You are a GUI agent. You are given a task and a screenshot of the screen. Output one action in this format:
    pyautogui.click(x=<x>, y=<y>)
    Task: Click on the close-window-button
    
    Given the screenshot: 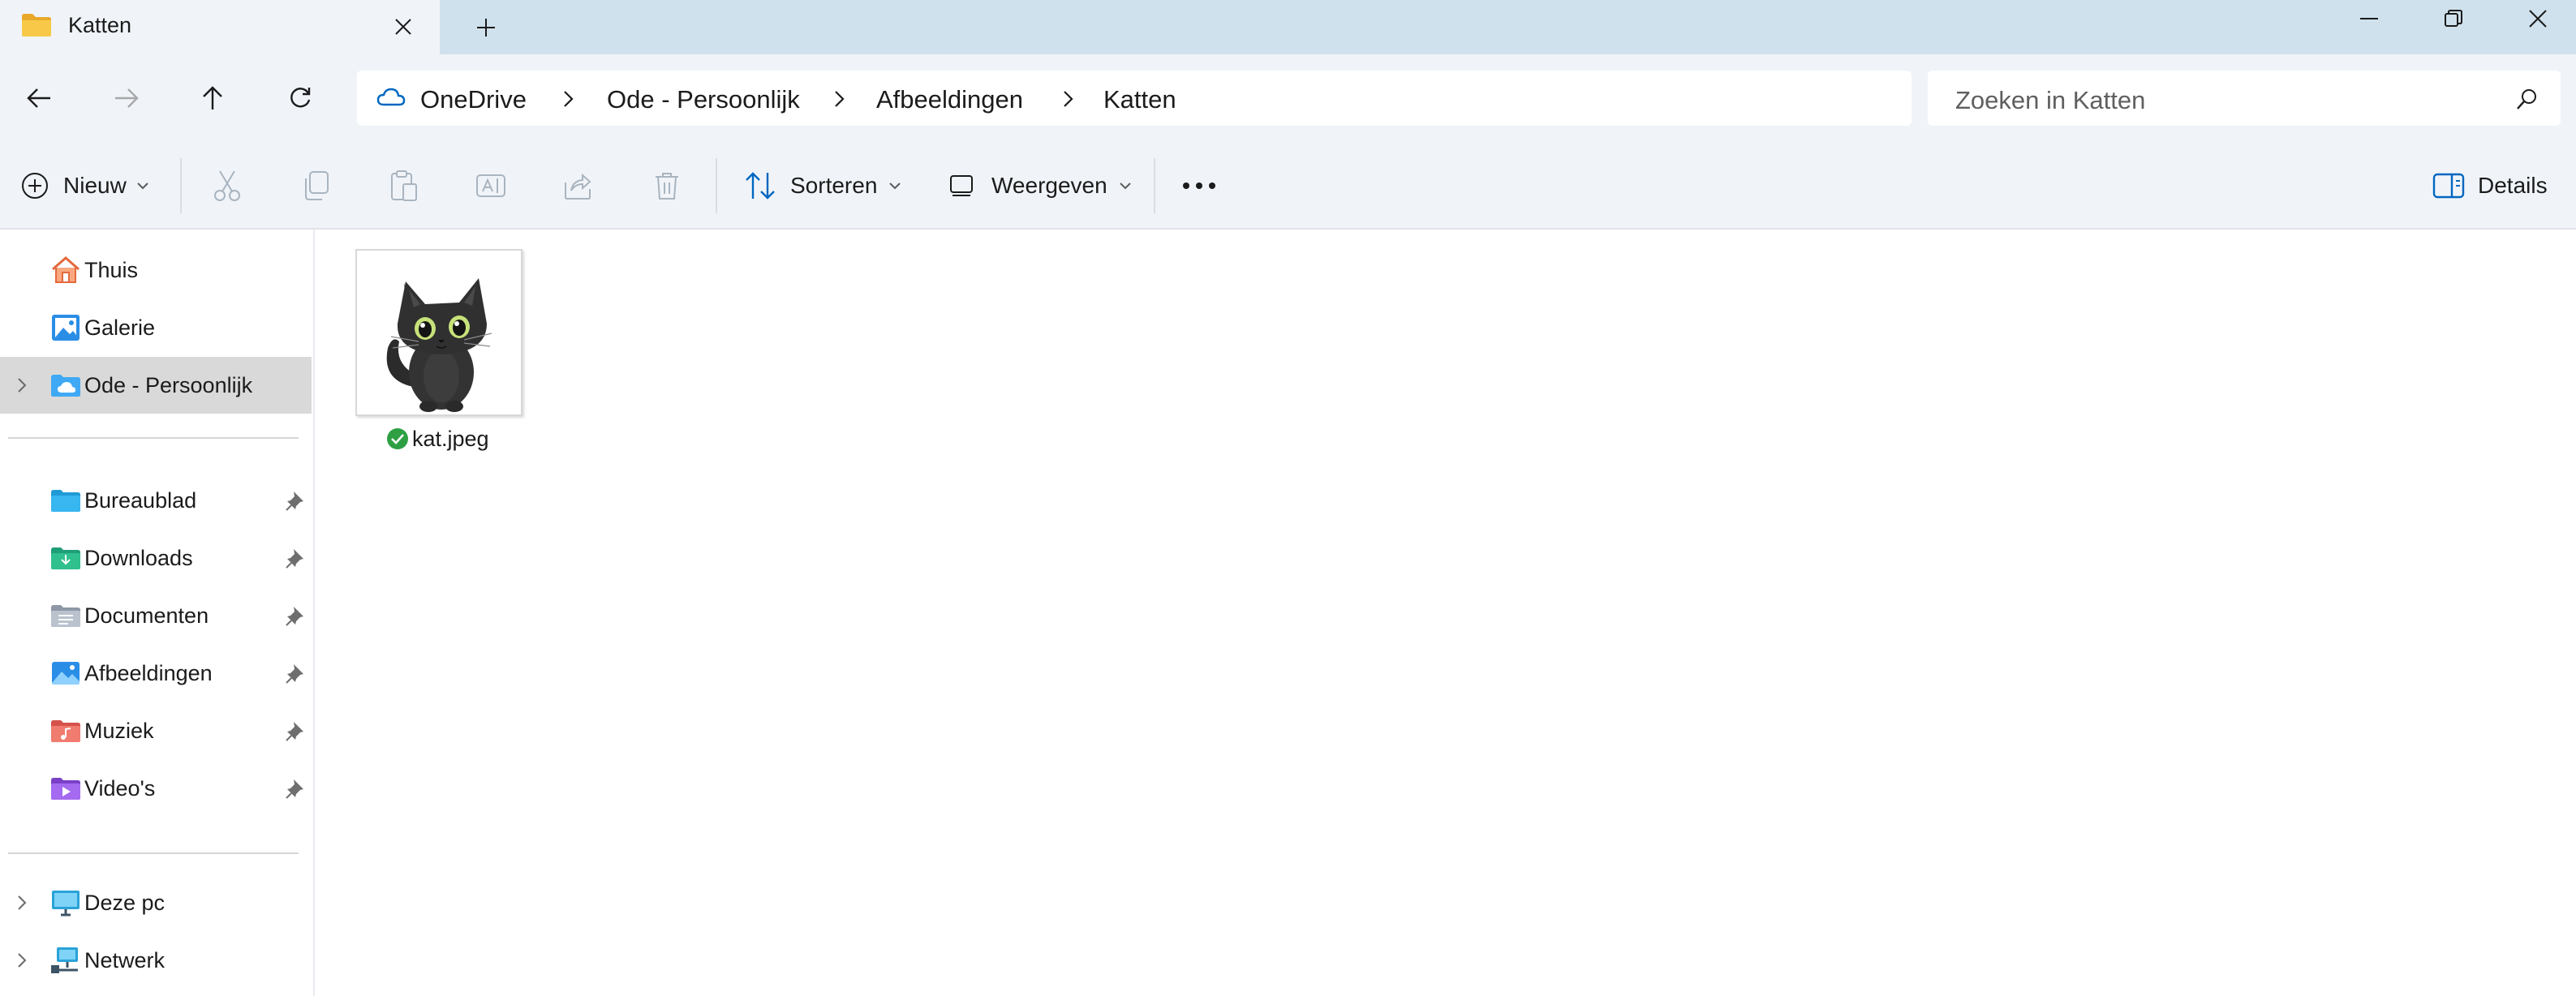 What is the action you would take?
    pyautogui.click(x=2537, y=18)
    